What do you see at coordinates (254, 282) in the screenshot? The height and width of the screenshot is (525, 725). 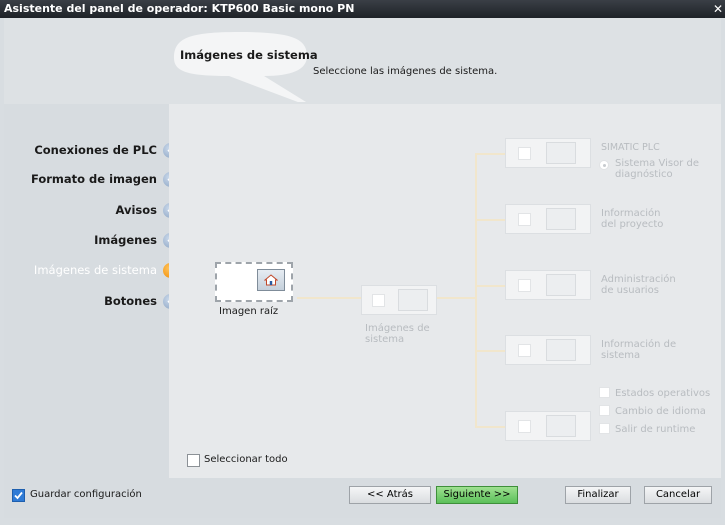 I see `root-screen-node` at bounding box center [254, 282].